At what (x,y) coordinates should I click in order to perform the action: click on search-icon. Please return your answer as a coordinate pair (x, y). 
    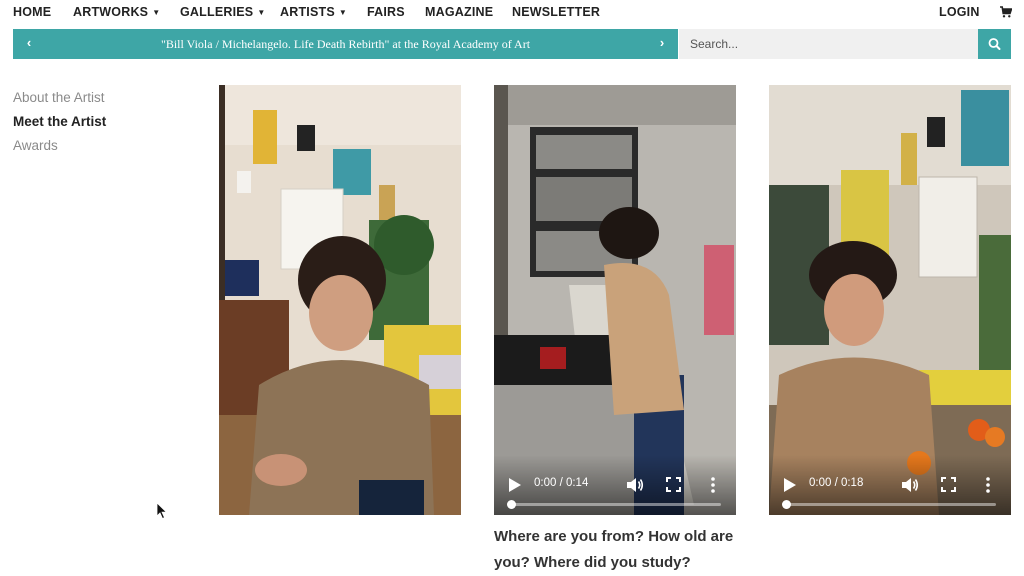
    Looking at the image, I should click on (994, 44).